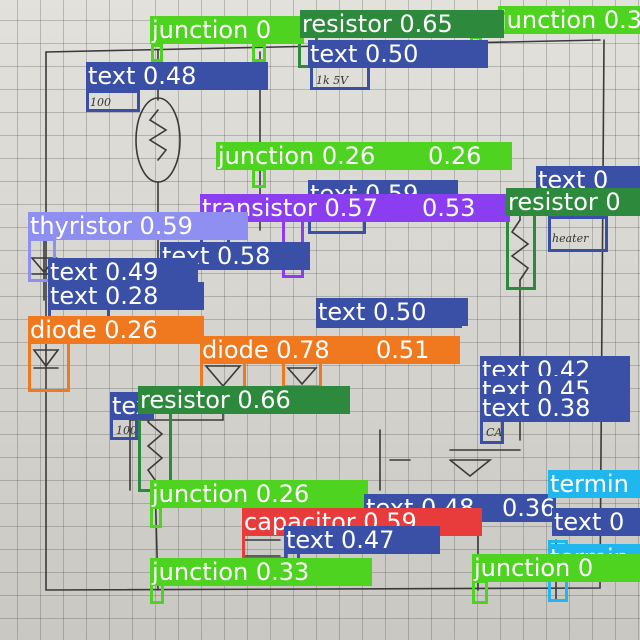  I want to click on detection-label: resistor 0.66, so click(244, 400).